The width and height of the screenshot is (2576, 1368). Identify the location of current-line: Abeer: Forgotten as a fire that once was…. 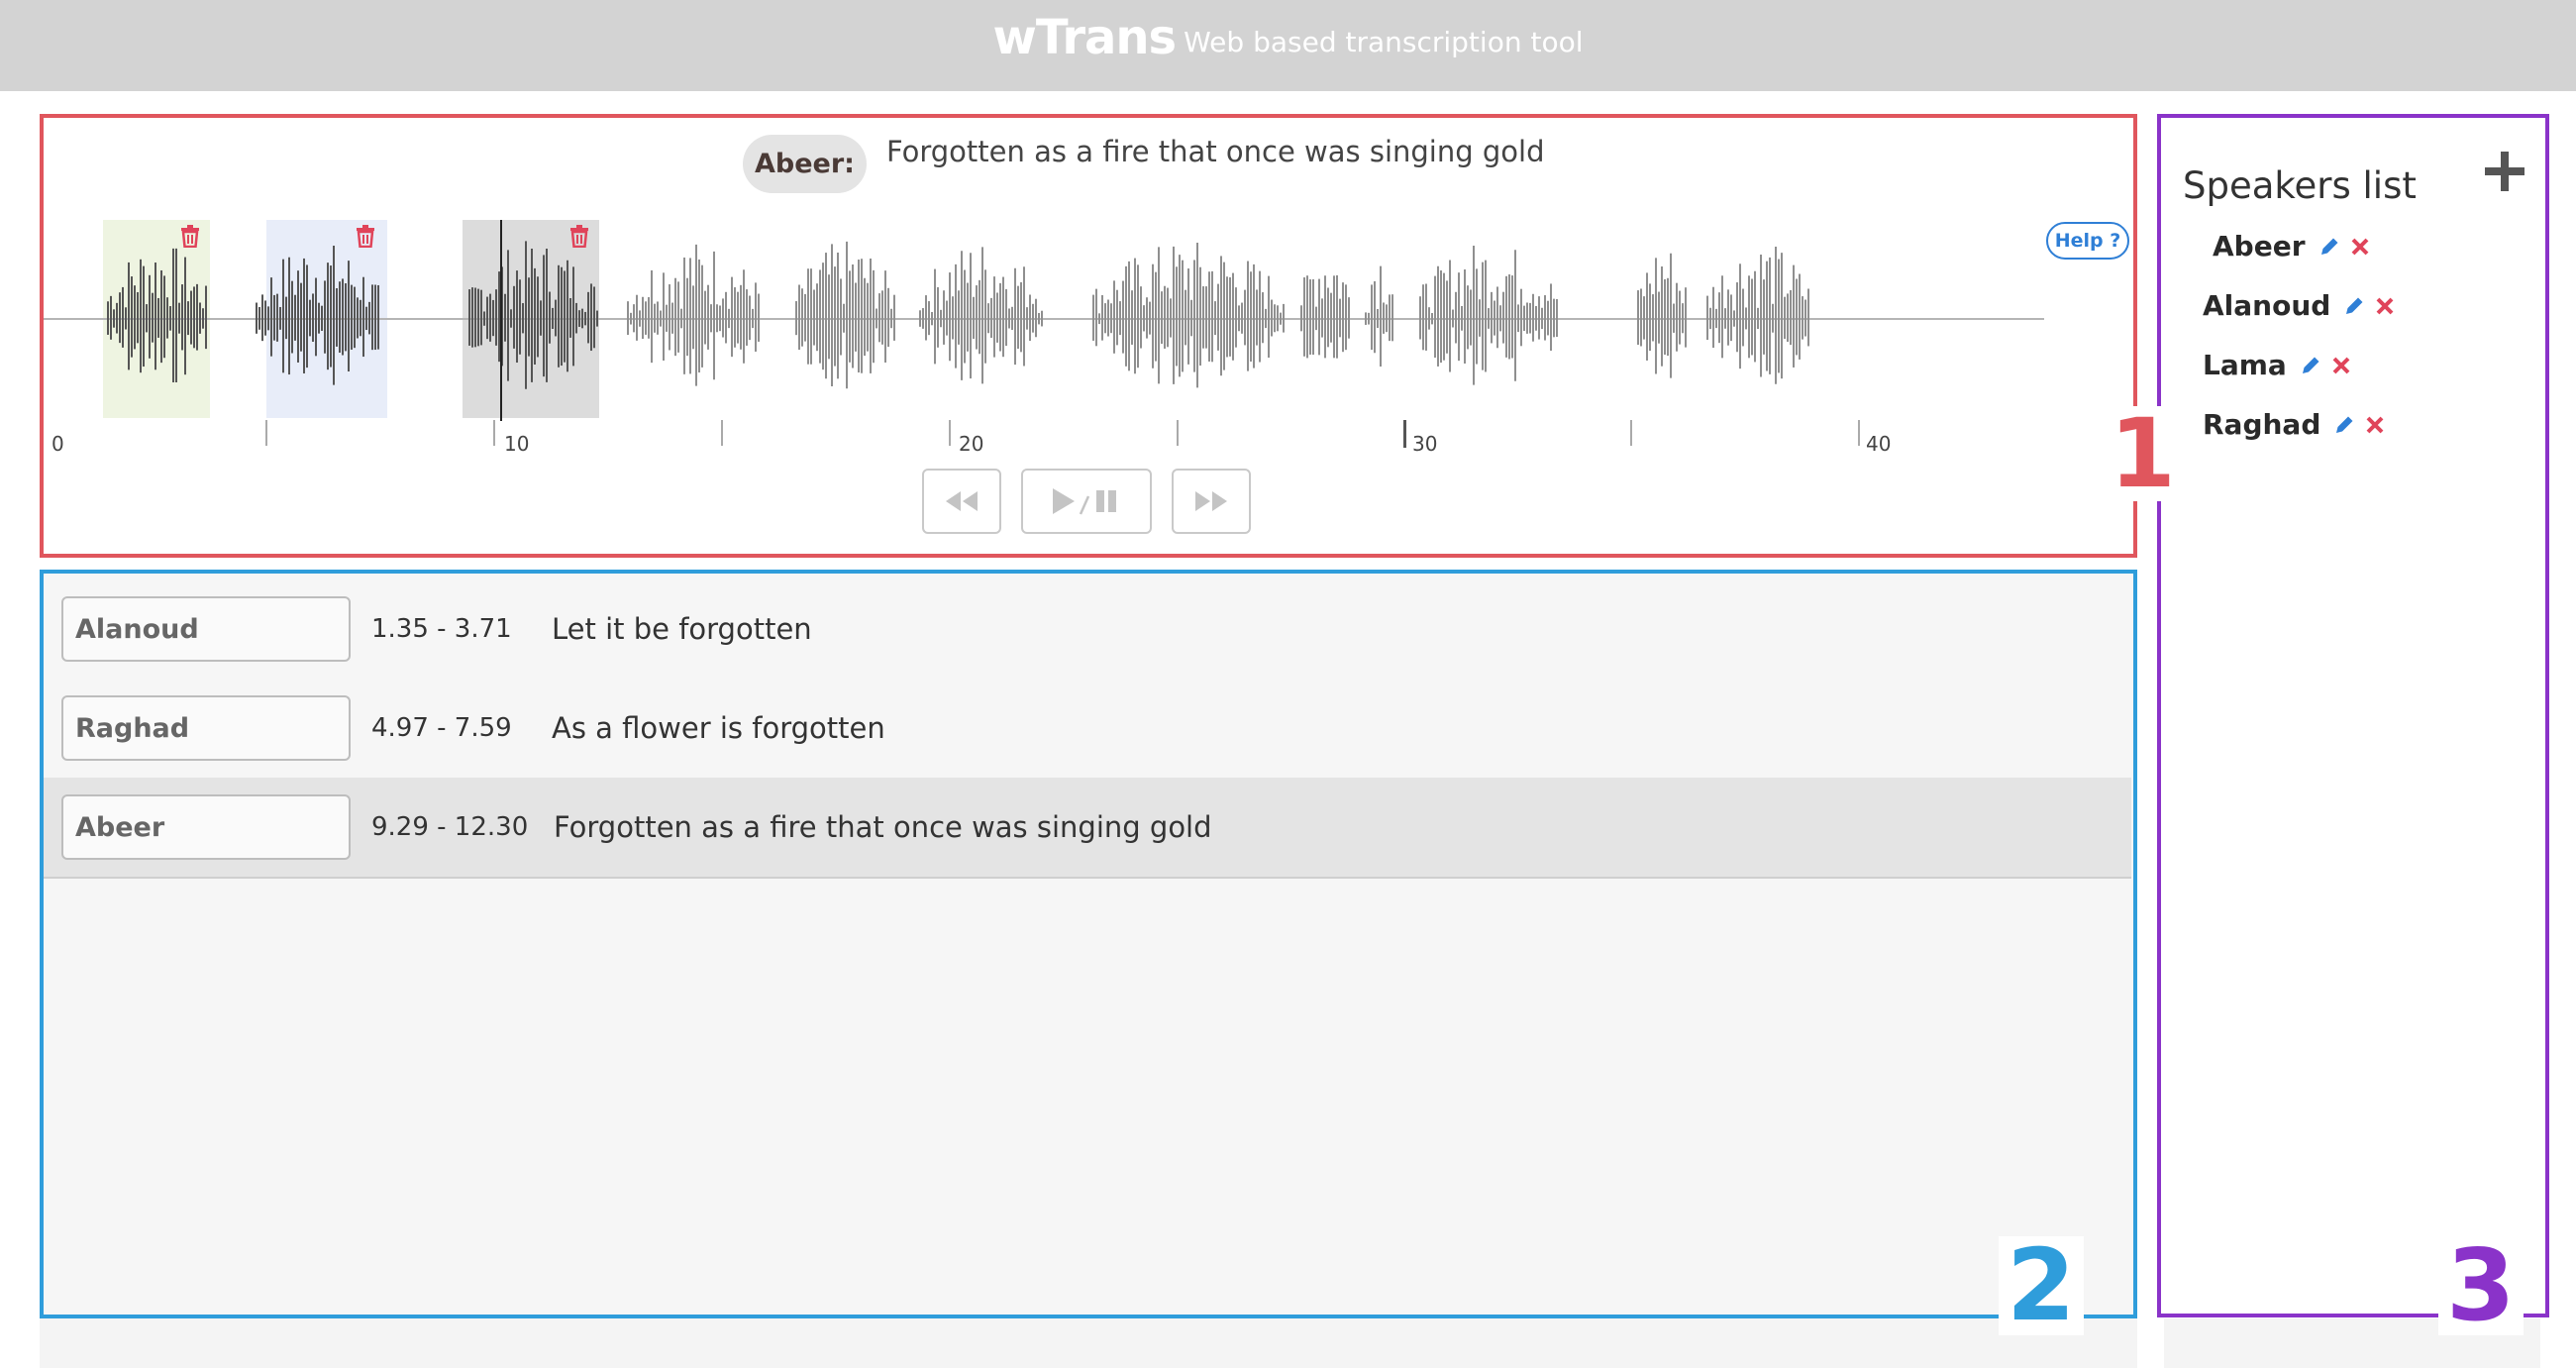
(1144, 164).